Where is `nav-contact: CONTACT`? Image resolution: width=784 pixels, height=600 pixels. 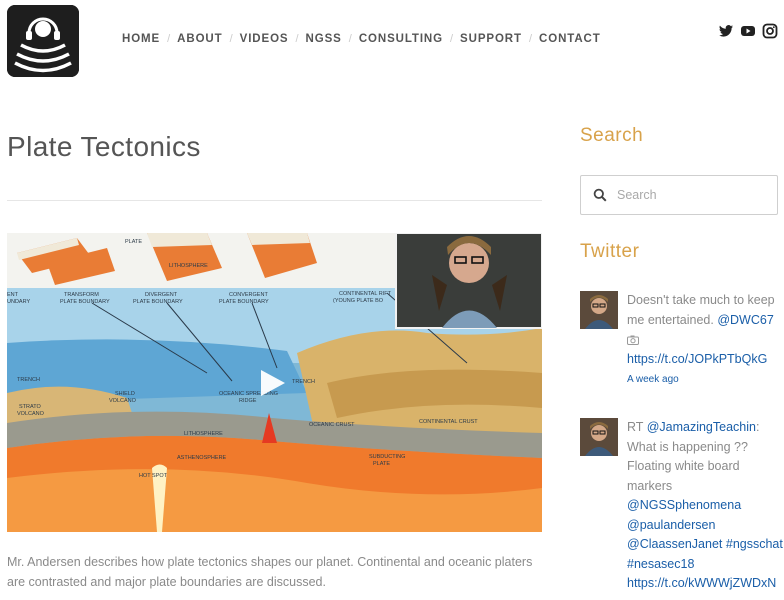 nav-contact: CONTACT is located at coordinates (570, 39).